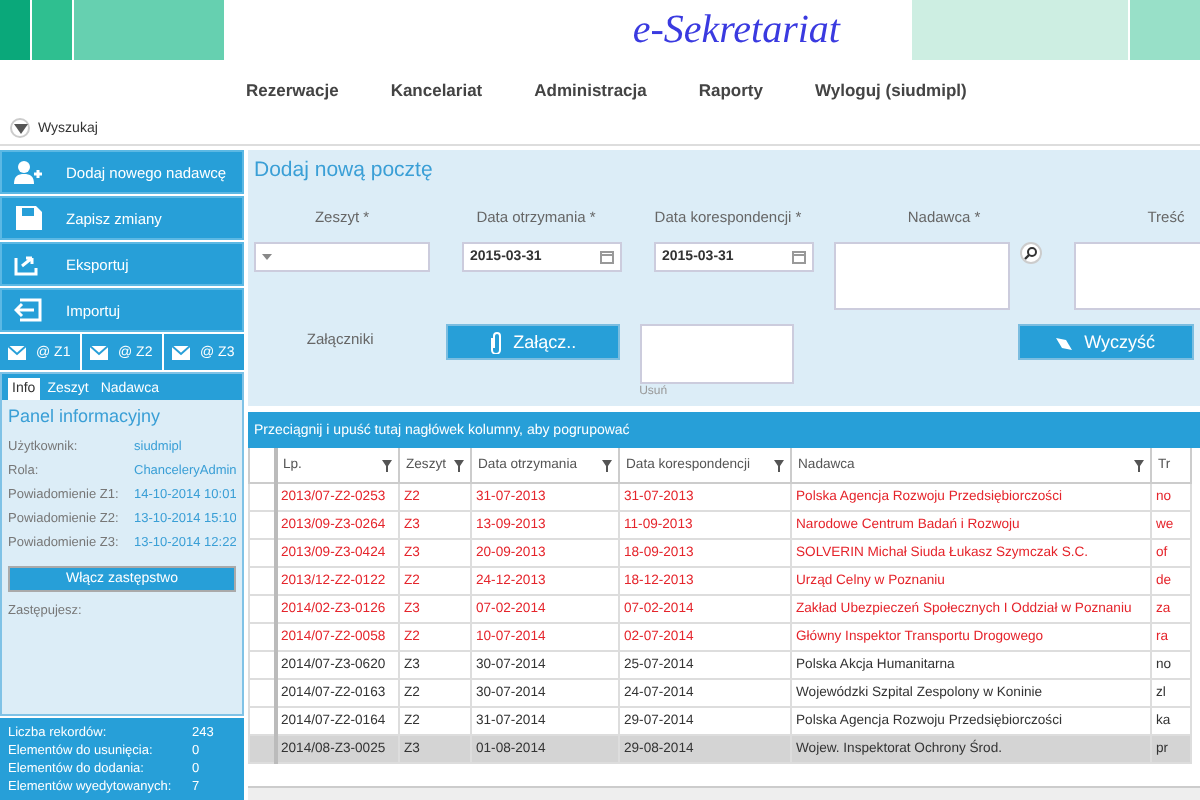 Image resolution: width=1200 pixels, height=800 pixels. What do you see at coordinates (292, 90) in the screenshot?
I see `nav-link: Rezerwacje` at bounding box center [292, 90].